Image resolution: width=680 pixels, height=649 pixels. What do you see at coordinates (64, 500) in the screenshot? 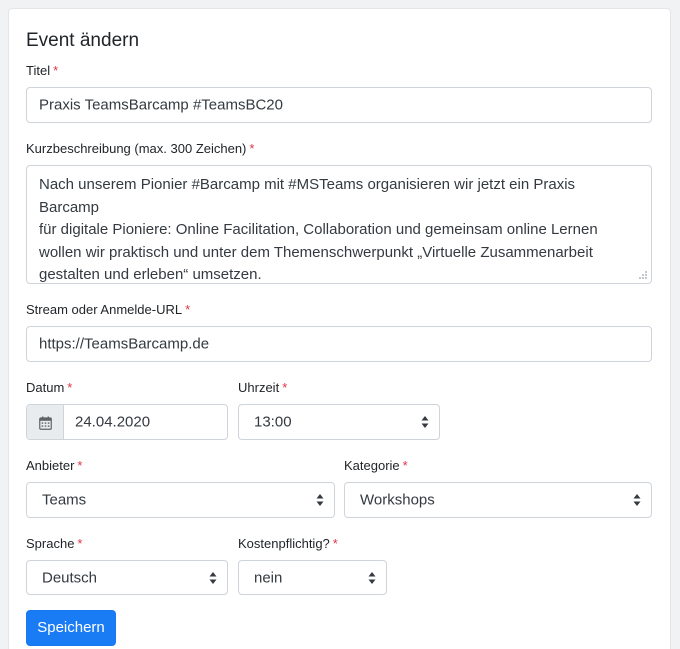
I see `provider-select-value: Teams` at bounding box center [64, 500].